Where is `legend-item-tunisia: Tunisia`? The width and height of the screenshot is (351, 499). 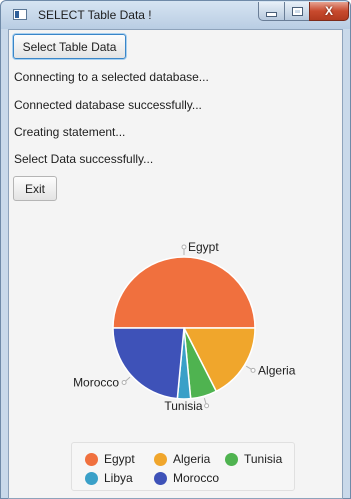 legend-item-tunisia: Tunisia is located at coordinates (253, 459).